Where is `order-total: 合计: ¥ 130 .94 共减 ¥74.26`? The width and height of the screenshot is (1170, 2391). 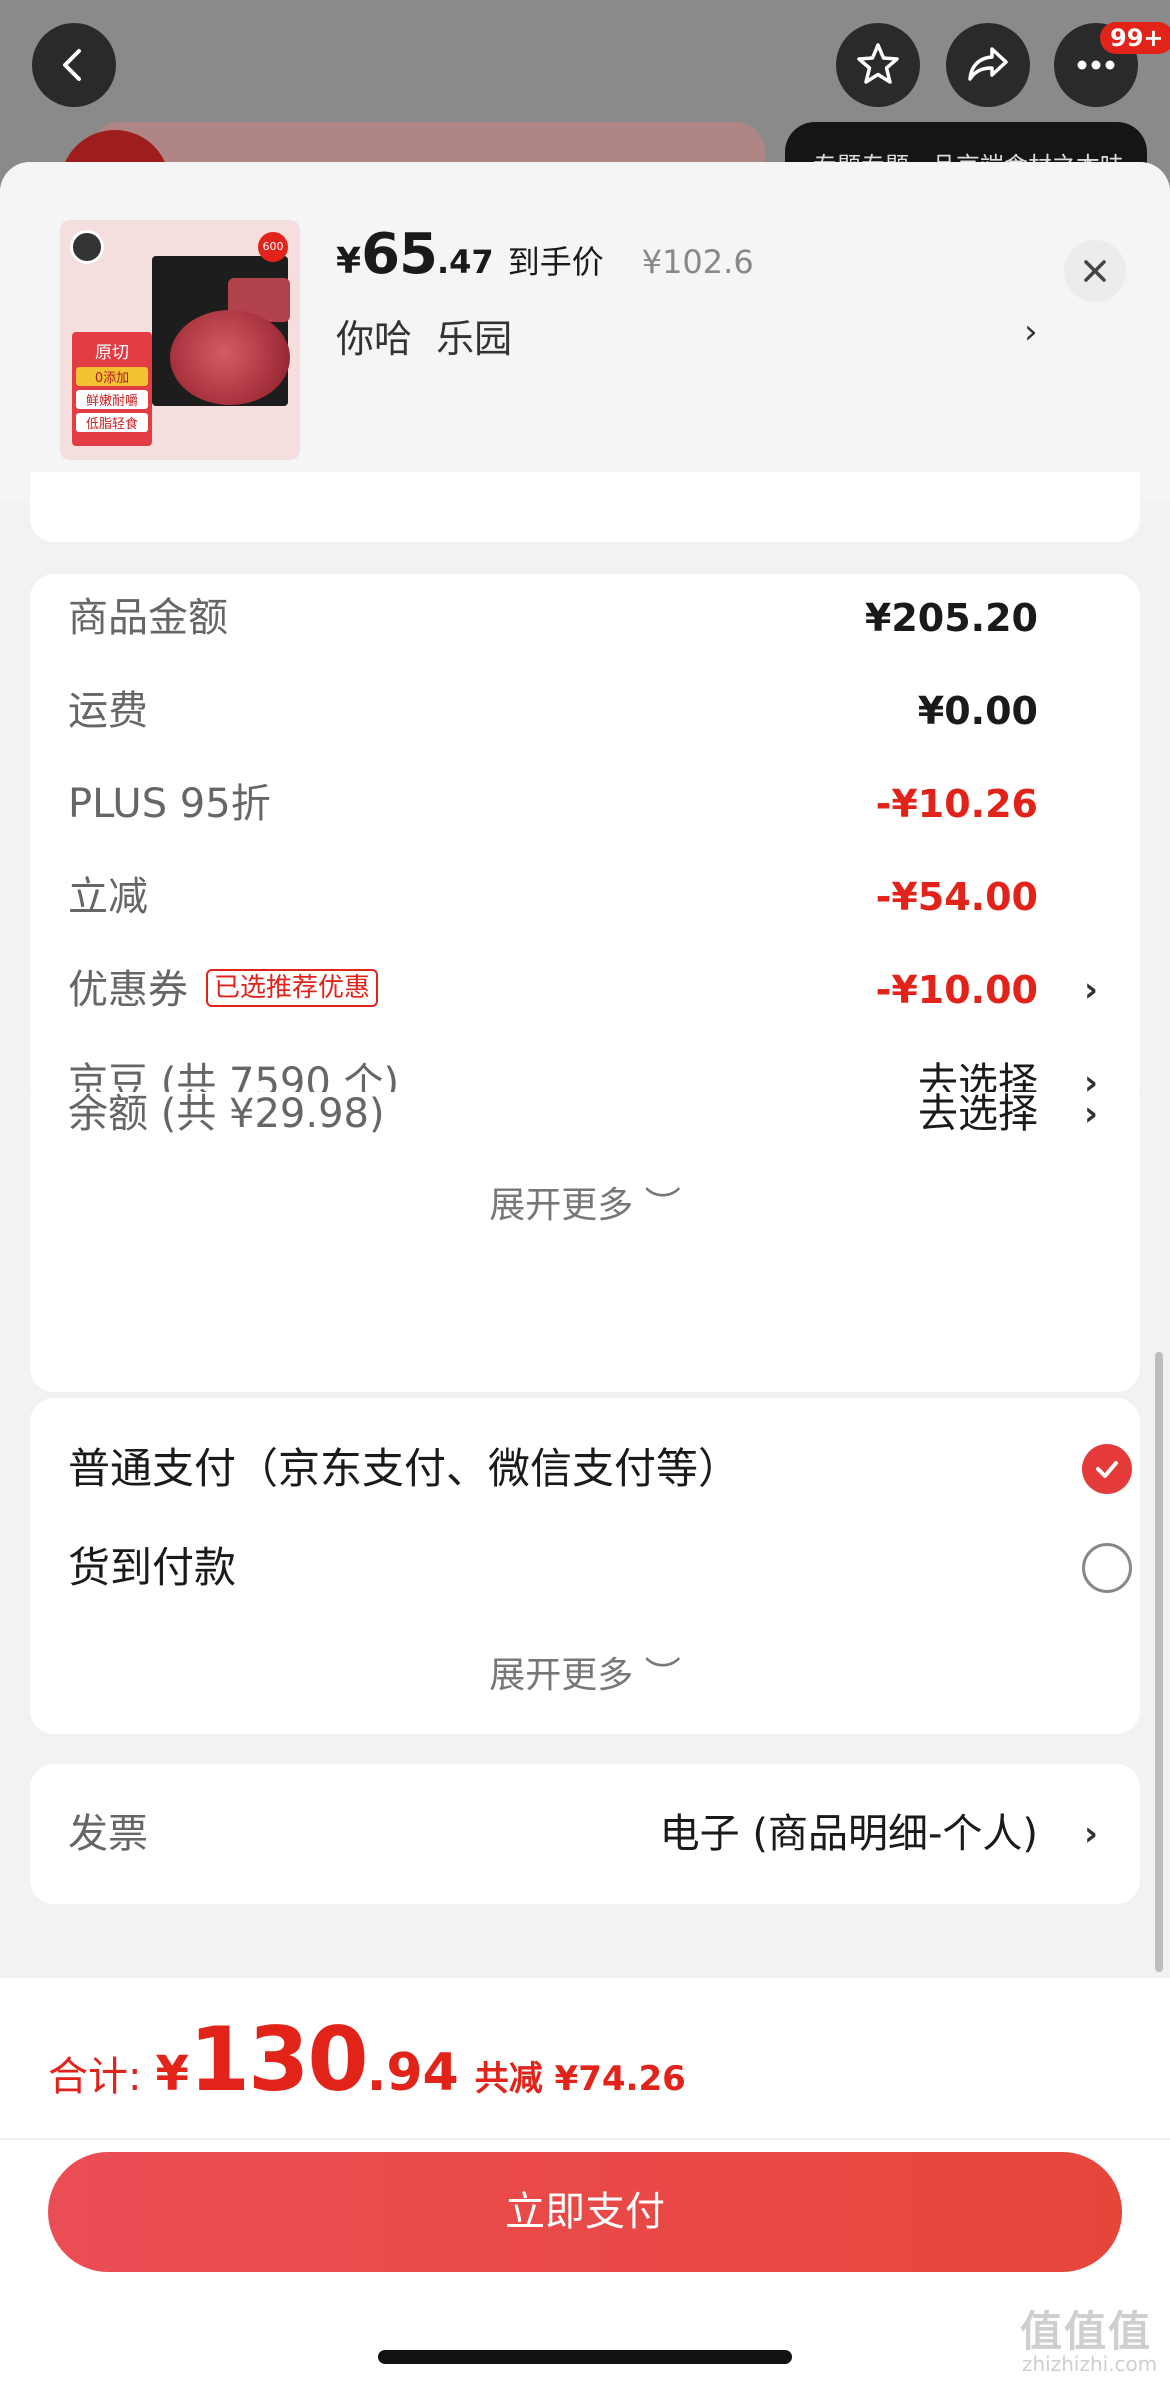 order-total: 合计: ¥ 130 .94 共减 ¥74.26 is located at coordinates (367, 2059).